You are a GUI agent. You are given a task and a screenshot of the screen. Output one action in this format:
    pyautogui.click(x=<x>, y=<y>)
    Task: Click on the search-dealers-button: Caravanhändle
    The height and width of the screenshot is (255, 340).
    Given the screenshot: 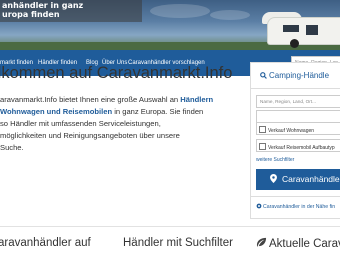 What is the action you would take?
    pyautogui.click(x=298, y=179)
    